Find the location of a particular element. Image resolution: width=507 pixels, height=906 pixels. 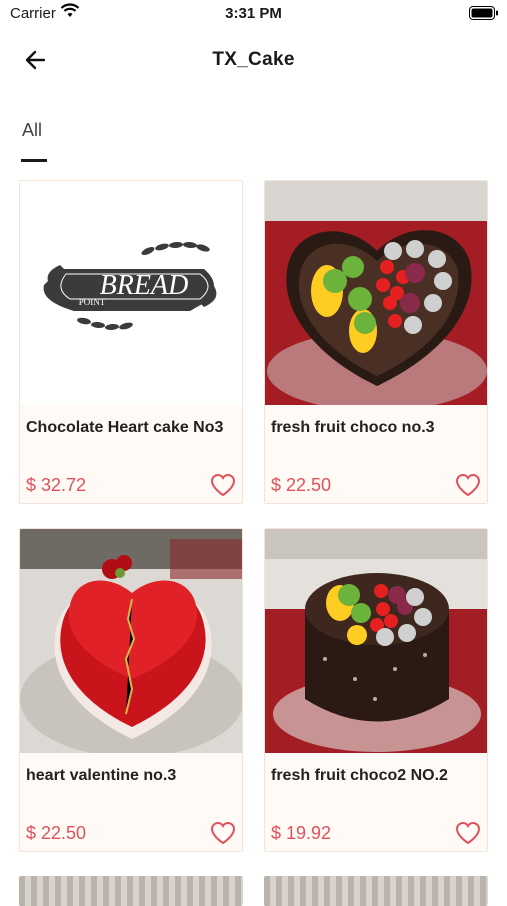

clock: 3:31 PM is located at coordinates (253, 13).